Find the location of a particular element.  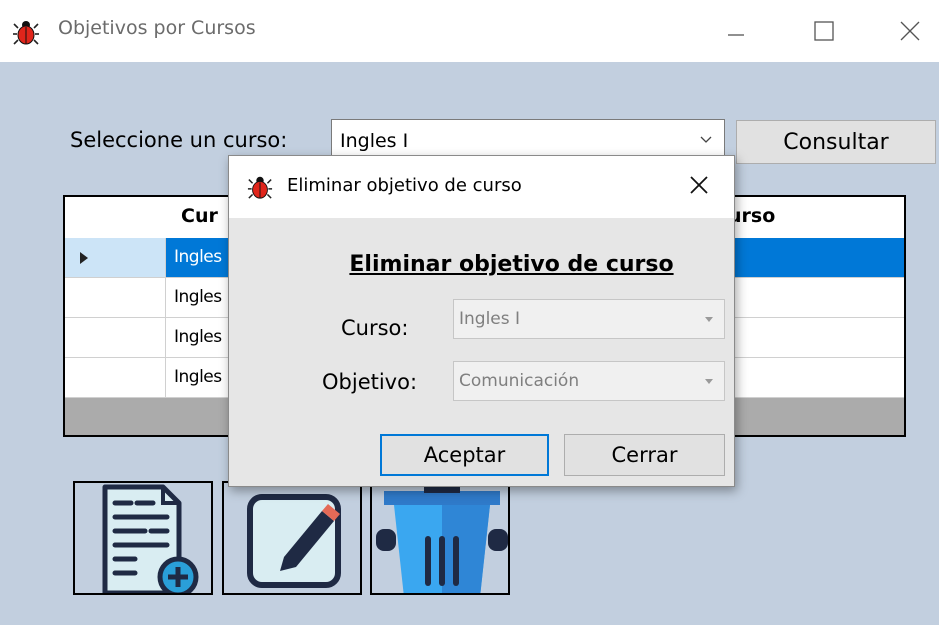

dialog-title-bar: Eliminar objetivo de curso is located at coordinates (481, 187).